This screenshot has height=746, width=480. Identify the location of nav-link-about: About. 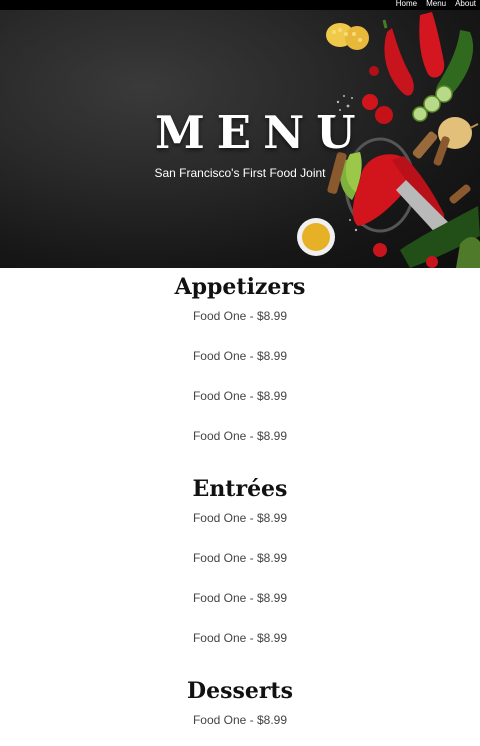
(465, 4).